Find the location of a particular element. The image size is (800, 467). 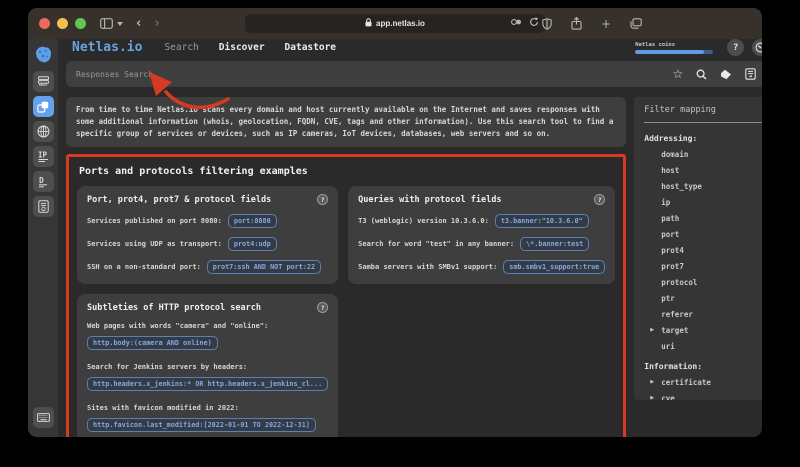

query-chip: http.body:(camera AND online) is located at coordinates (152, 343).